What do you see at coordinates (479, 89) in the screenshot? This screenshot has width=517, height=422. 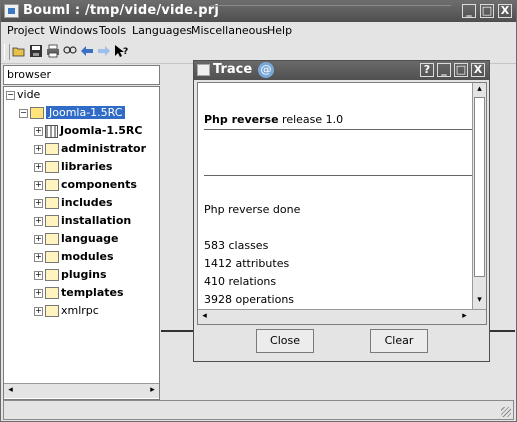 I see `scroll-up-icon: ▴` at bounding box center [479, 89].